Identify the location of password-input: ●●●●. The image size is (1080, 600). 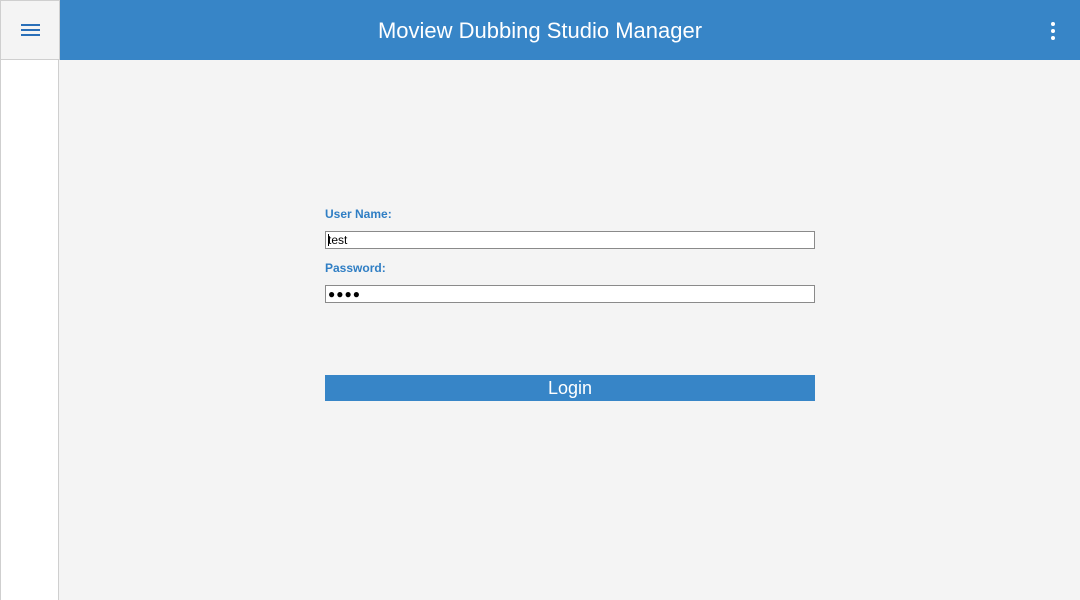
(570, 294).